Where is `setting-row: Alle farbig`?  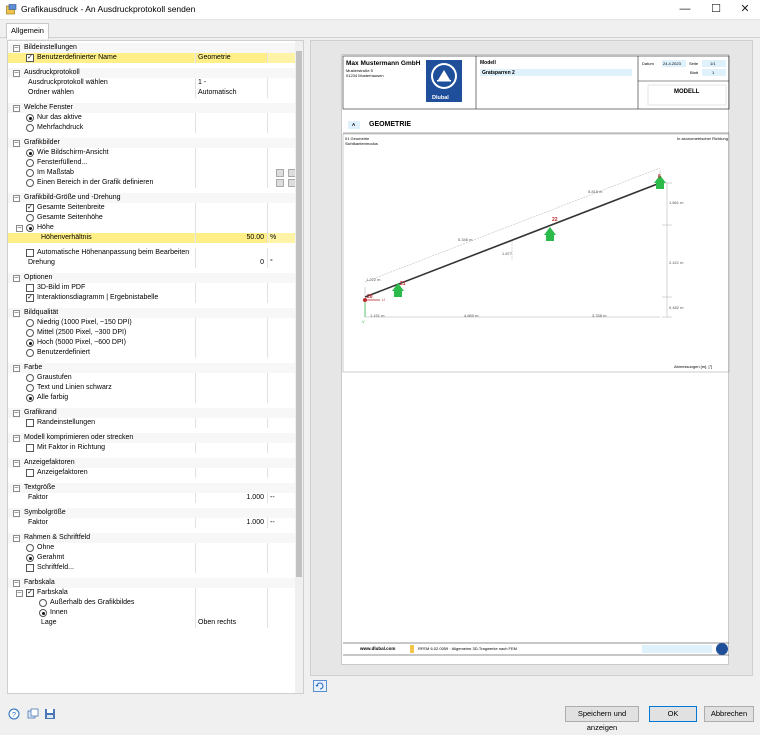
setting-row: Alle farbig is located at coordinates (153, 398).